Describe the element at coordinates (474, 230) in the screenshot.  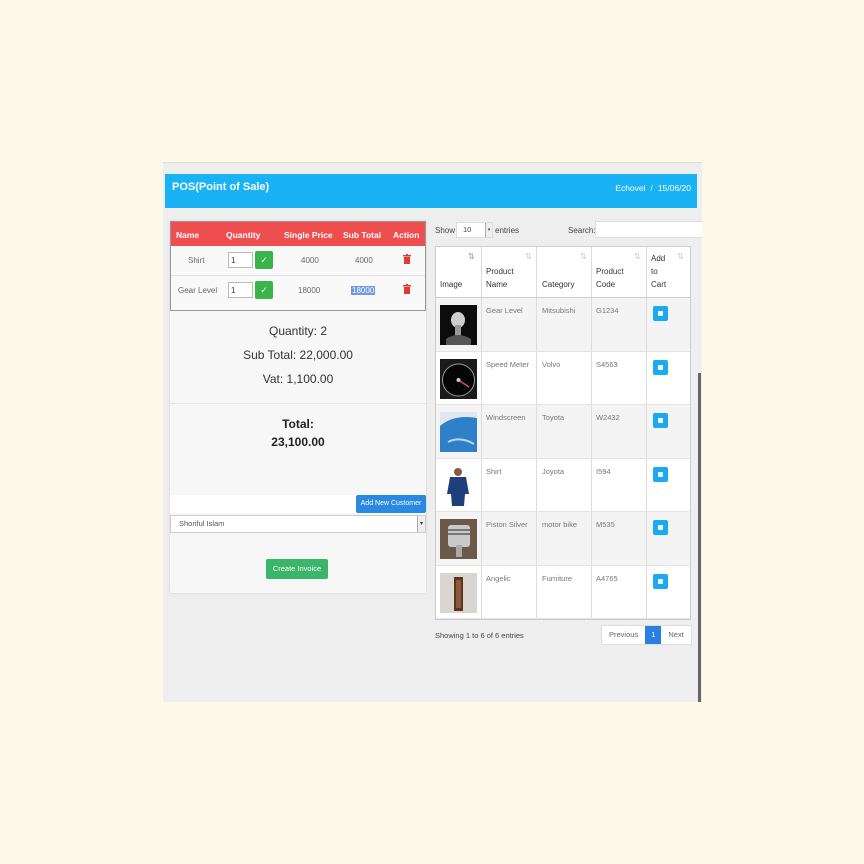
I see `page-size-select: 10 ▾` at that location.